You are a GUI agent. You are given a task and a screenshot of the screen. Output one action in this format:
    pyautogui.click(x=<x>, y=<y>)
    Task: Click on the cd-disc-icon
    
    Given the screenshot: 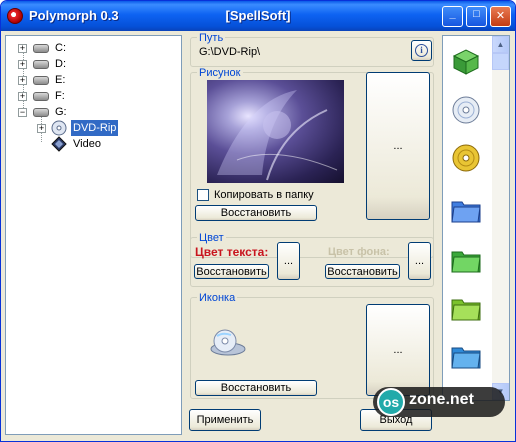 What is the action you would take?
    pyautogui.click(x=466, y=110)
    